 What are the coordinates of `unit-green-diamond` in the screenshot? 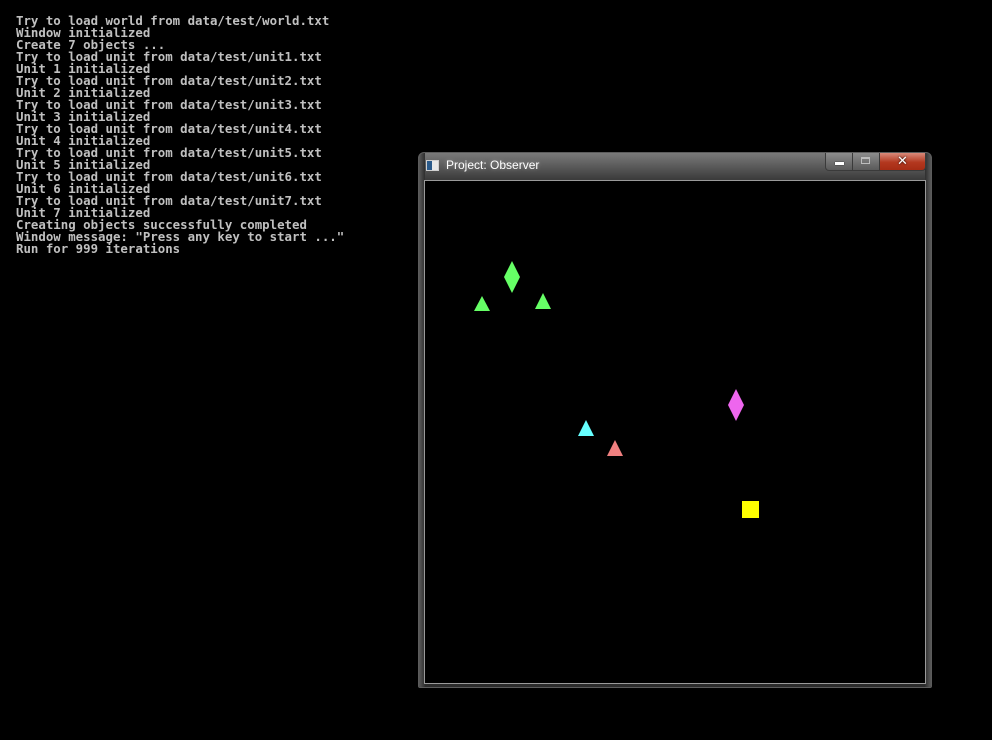 It's located at (512, 277).